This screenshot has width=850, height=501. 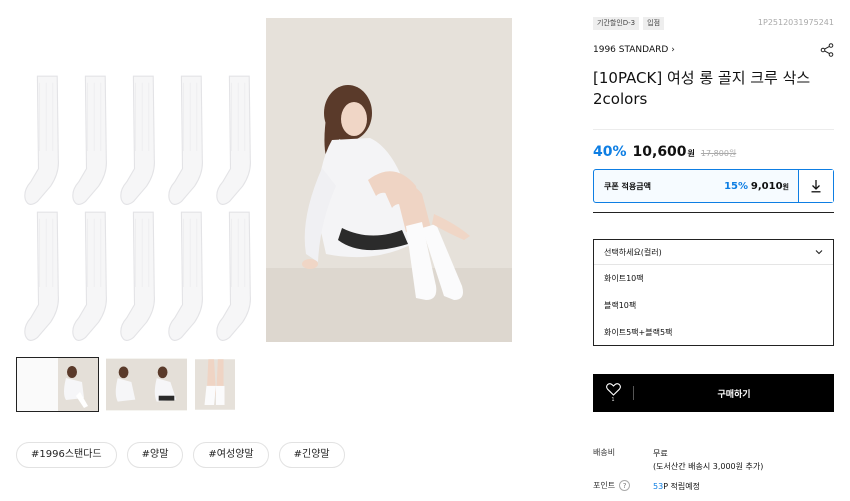 What do you see at coordinates (633, 252) in the screenshot?
I see `option-placeholder: 선택하세요(컬러)` at bounding box center [633, 252].